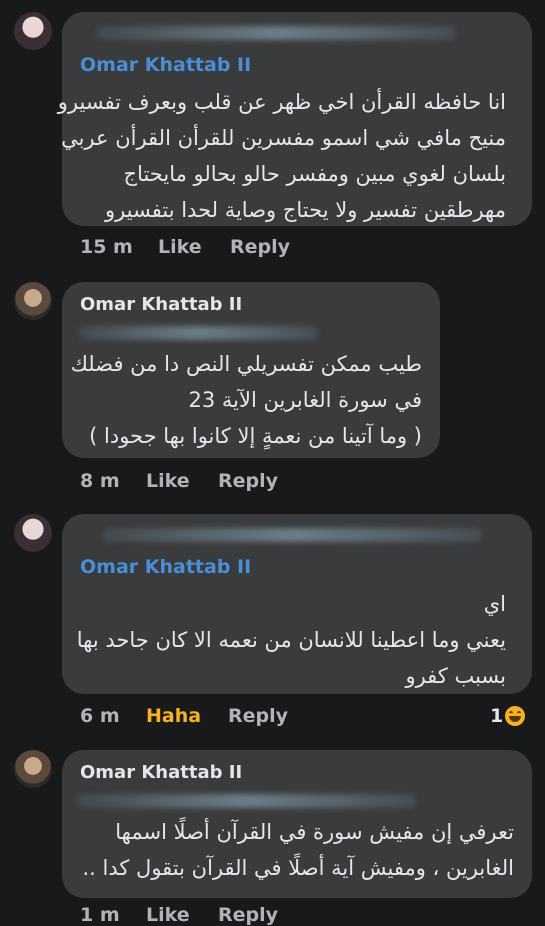 The height and width of the screenshot is (926, 545). Describe the element at coordinates (305, 400) in the screenshot. I see `comment-line: في سورة الغابرين الآية 23` at that location.